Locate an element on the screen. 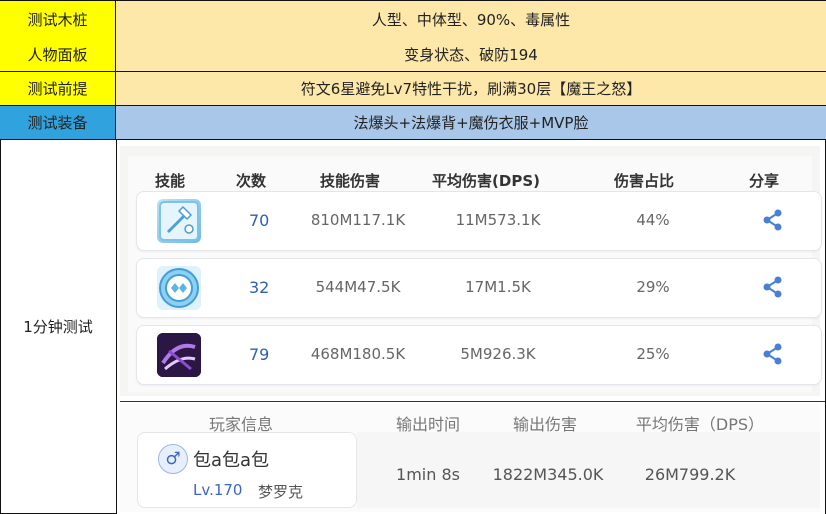 This screenshot has width=826, height=514. header-avg-dps: 平均伤害(DPS) is located at coordinates (486, 181).